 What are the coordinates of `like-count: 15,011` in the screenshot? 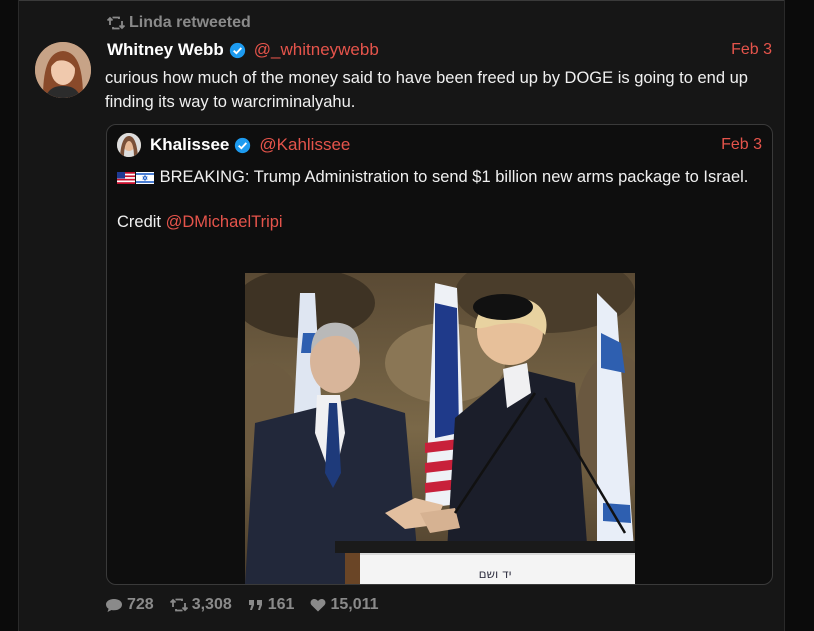 It's located at (344, 605).